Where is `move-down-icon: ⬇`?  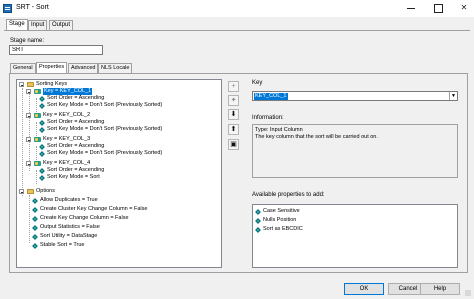 move-down-icon: ⬇ is located at coordinates (233, 114).